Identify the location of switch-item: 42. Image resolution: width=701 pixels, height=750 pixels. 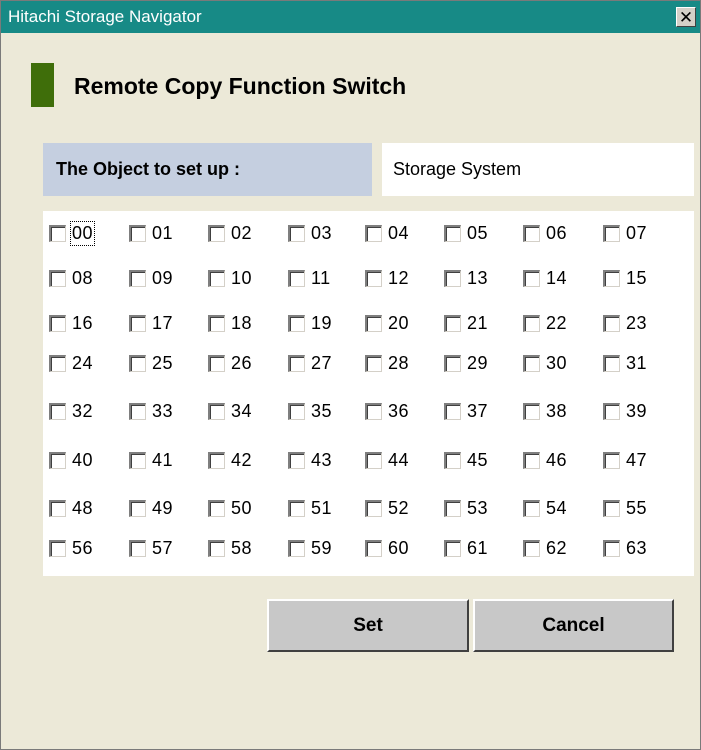
(230, 460).